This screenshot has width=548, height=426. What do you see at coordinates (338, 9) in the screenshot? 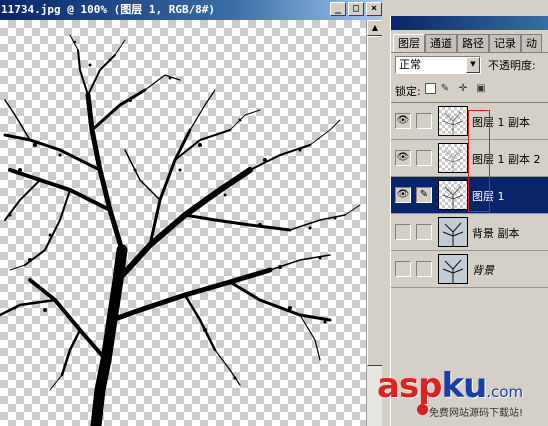
I see `minimize-button: _` at bounding box center [338, 9].